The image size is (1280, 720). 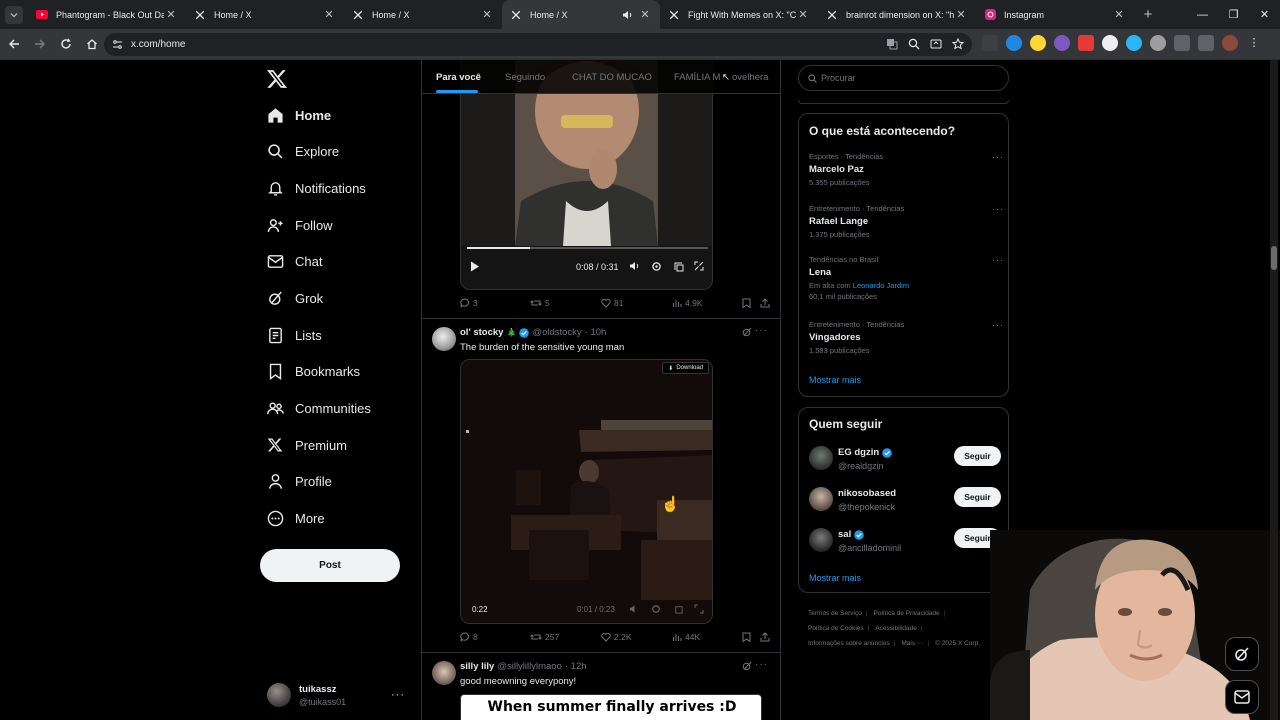 I want to click on browser-tab-x-active: Home / X ✕, so click(x=581, y=14).